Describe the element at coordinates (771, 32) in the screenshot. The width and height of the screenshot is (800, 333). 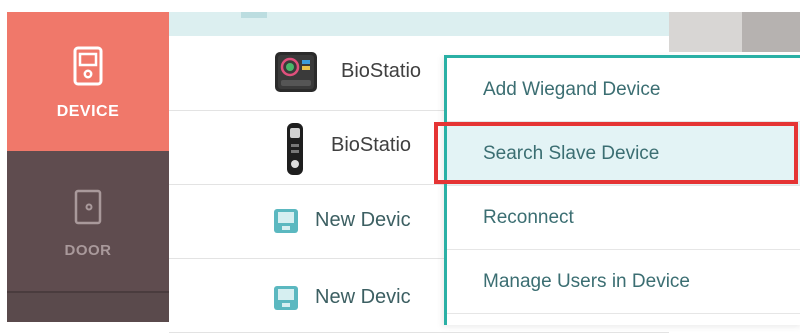
I see `background-panel-dark` at that location.